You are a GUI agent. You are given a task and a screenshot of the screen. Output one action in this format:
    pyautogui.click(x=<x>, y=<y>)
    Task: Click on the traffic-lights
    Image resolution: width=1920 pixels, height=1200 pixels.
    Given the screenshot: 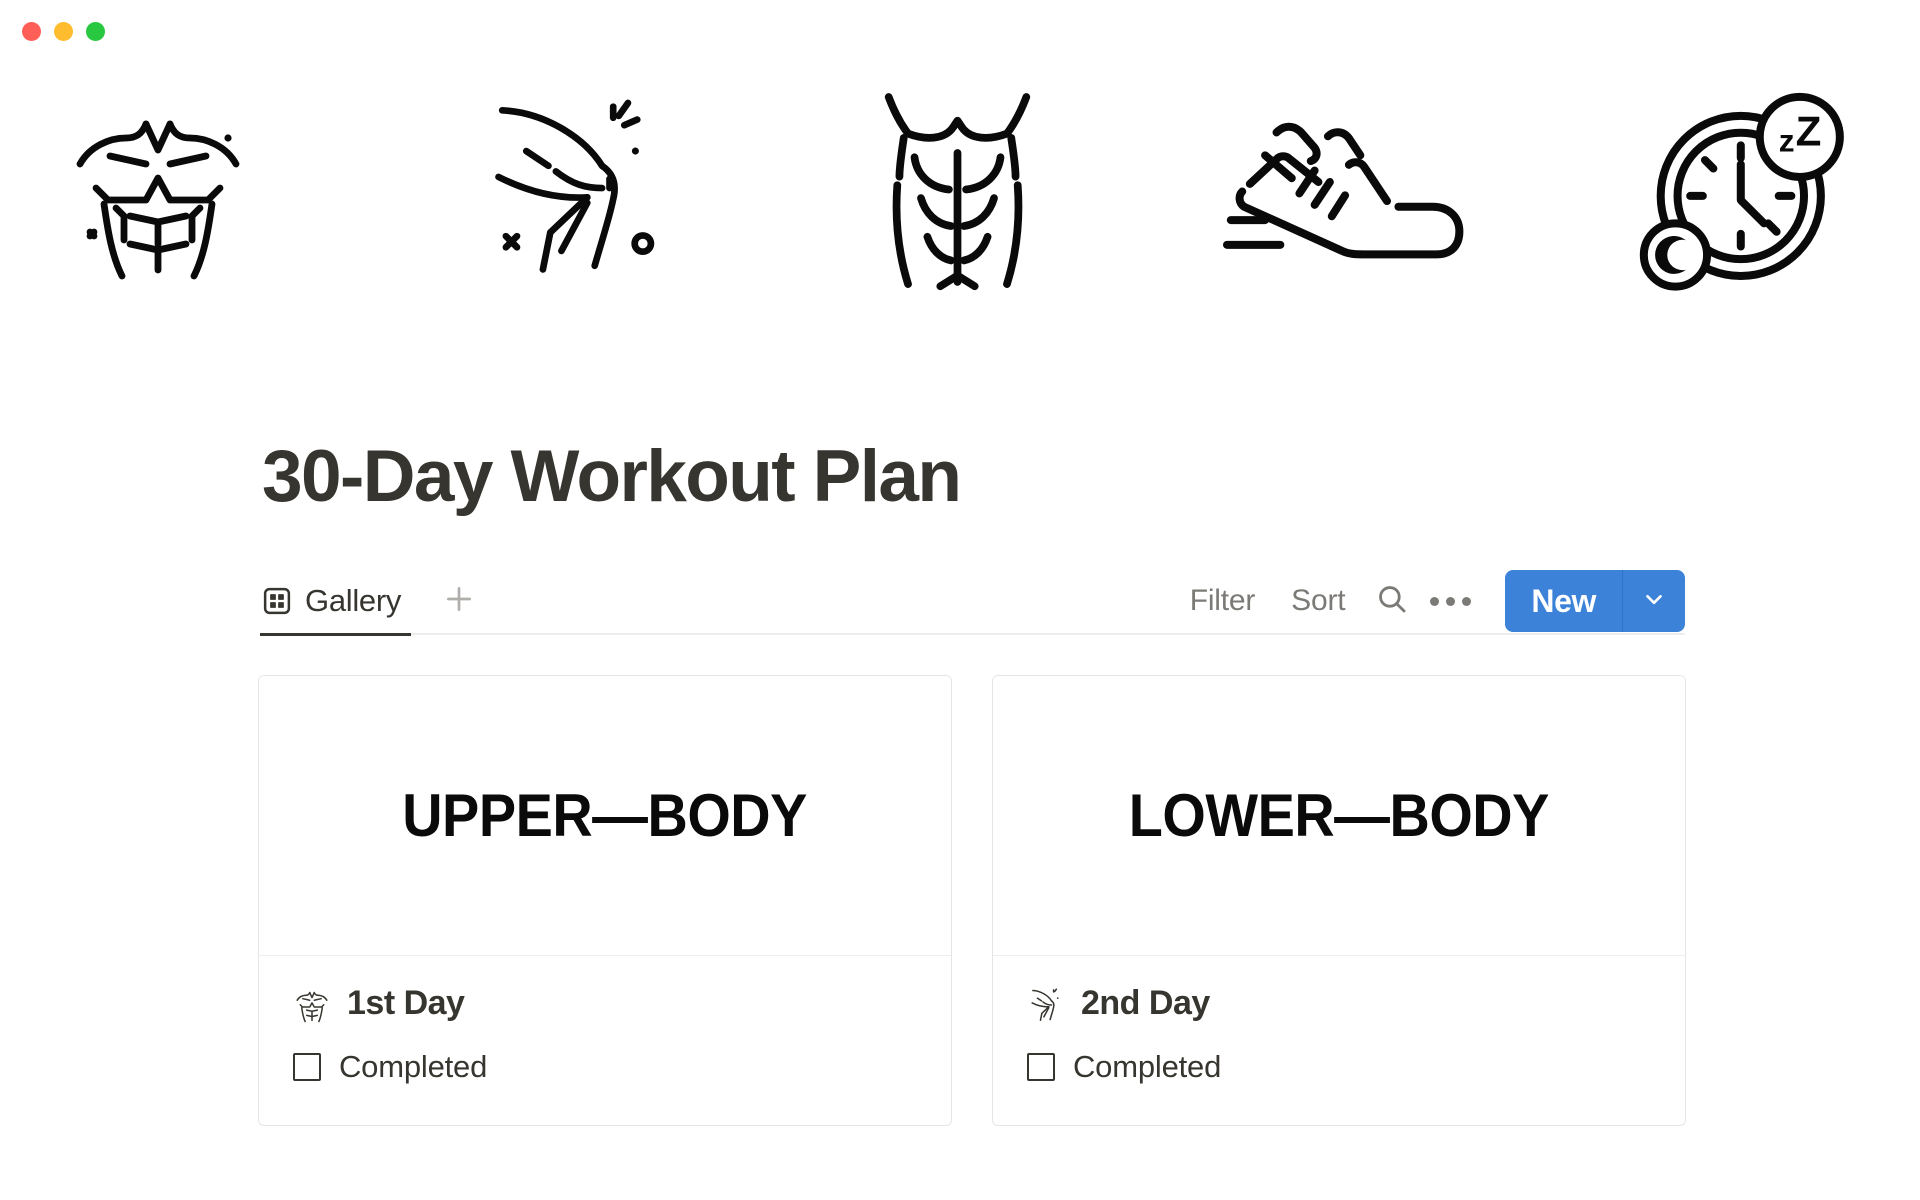 What is the action you would take?
    pyautogui.click(x=63, y=31)
    